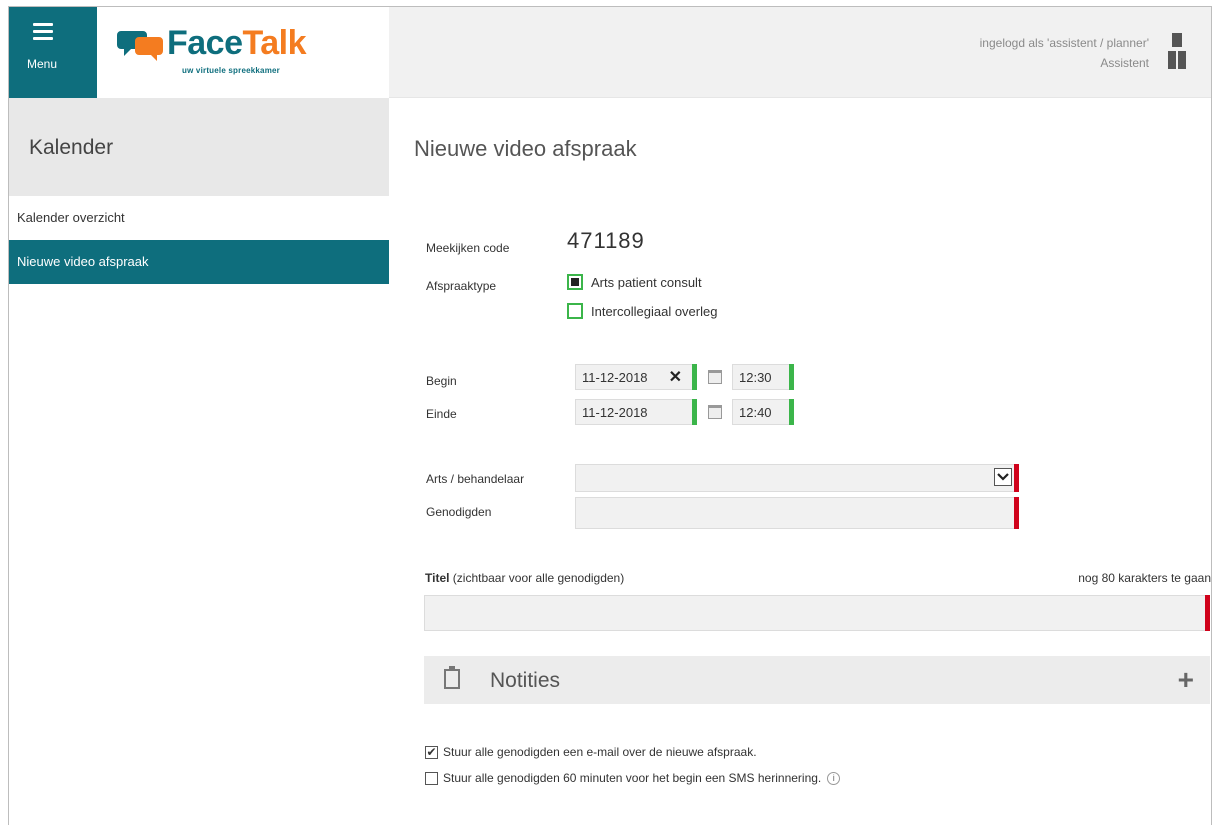 This screenshot has width=1218, height=825. Describe the element at coordinates (468, 248) in the screenshot. I see `meekijken-label: Meekijken code` at that location.